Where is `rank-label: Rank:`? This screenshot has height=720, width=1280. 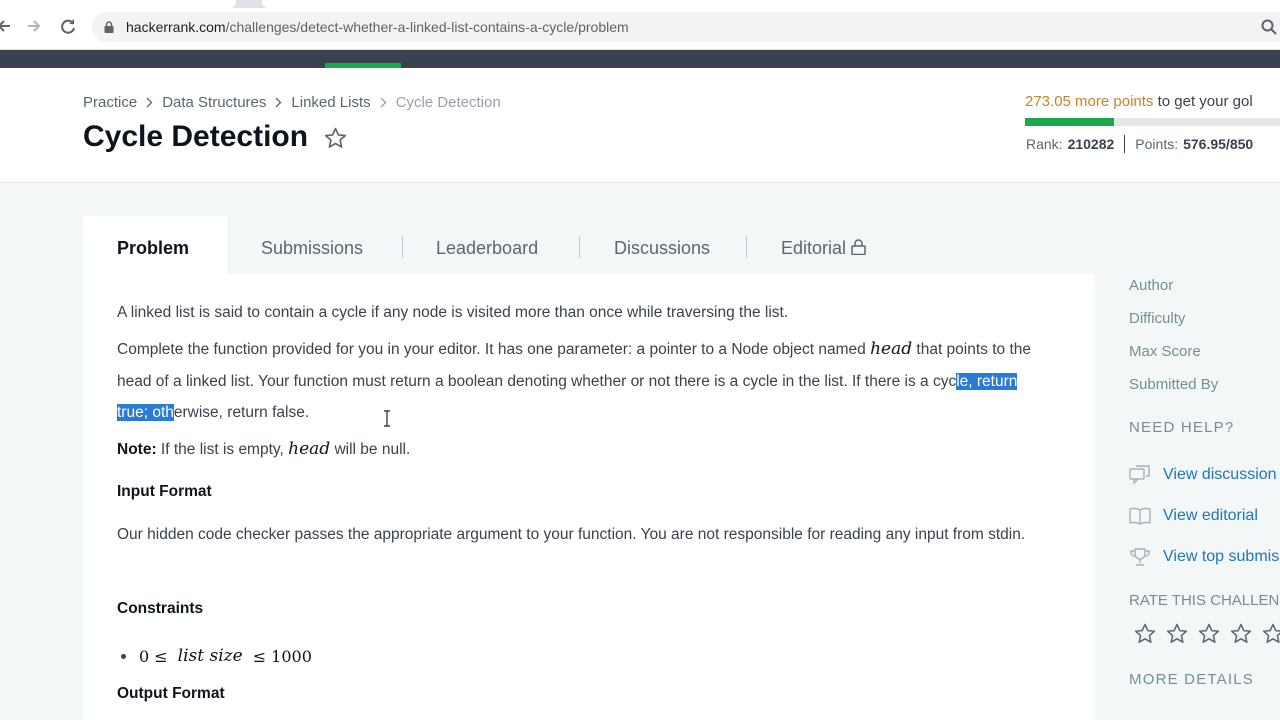 rank-label: Rank: is located at coordinates (1044, 144).